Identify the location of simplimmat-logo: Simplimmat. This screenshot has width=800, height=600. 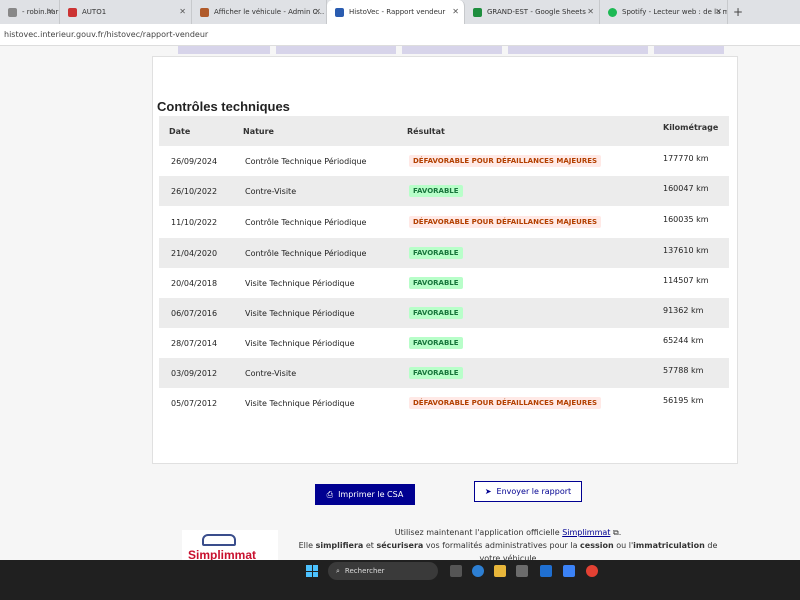
(230, 545).